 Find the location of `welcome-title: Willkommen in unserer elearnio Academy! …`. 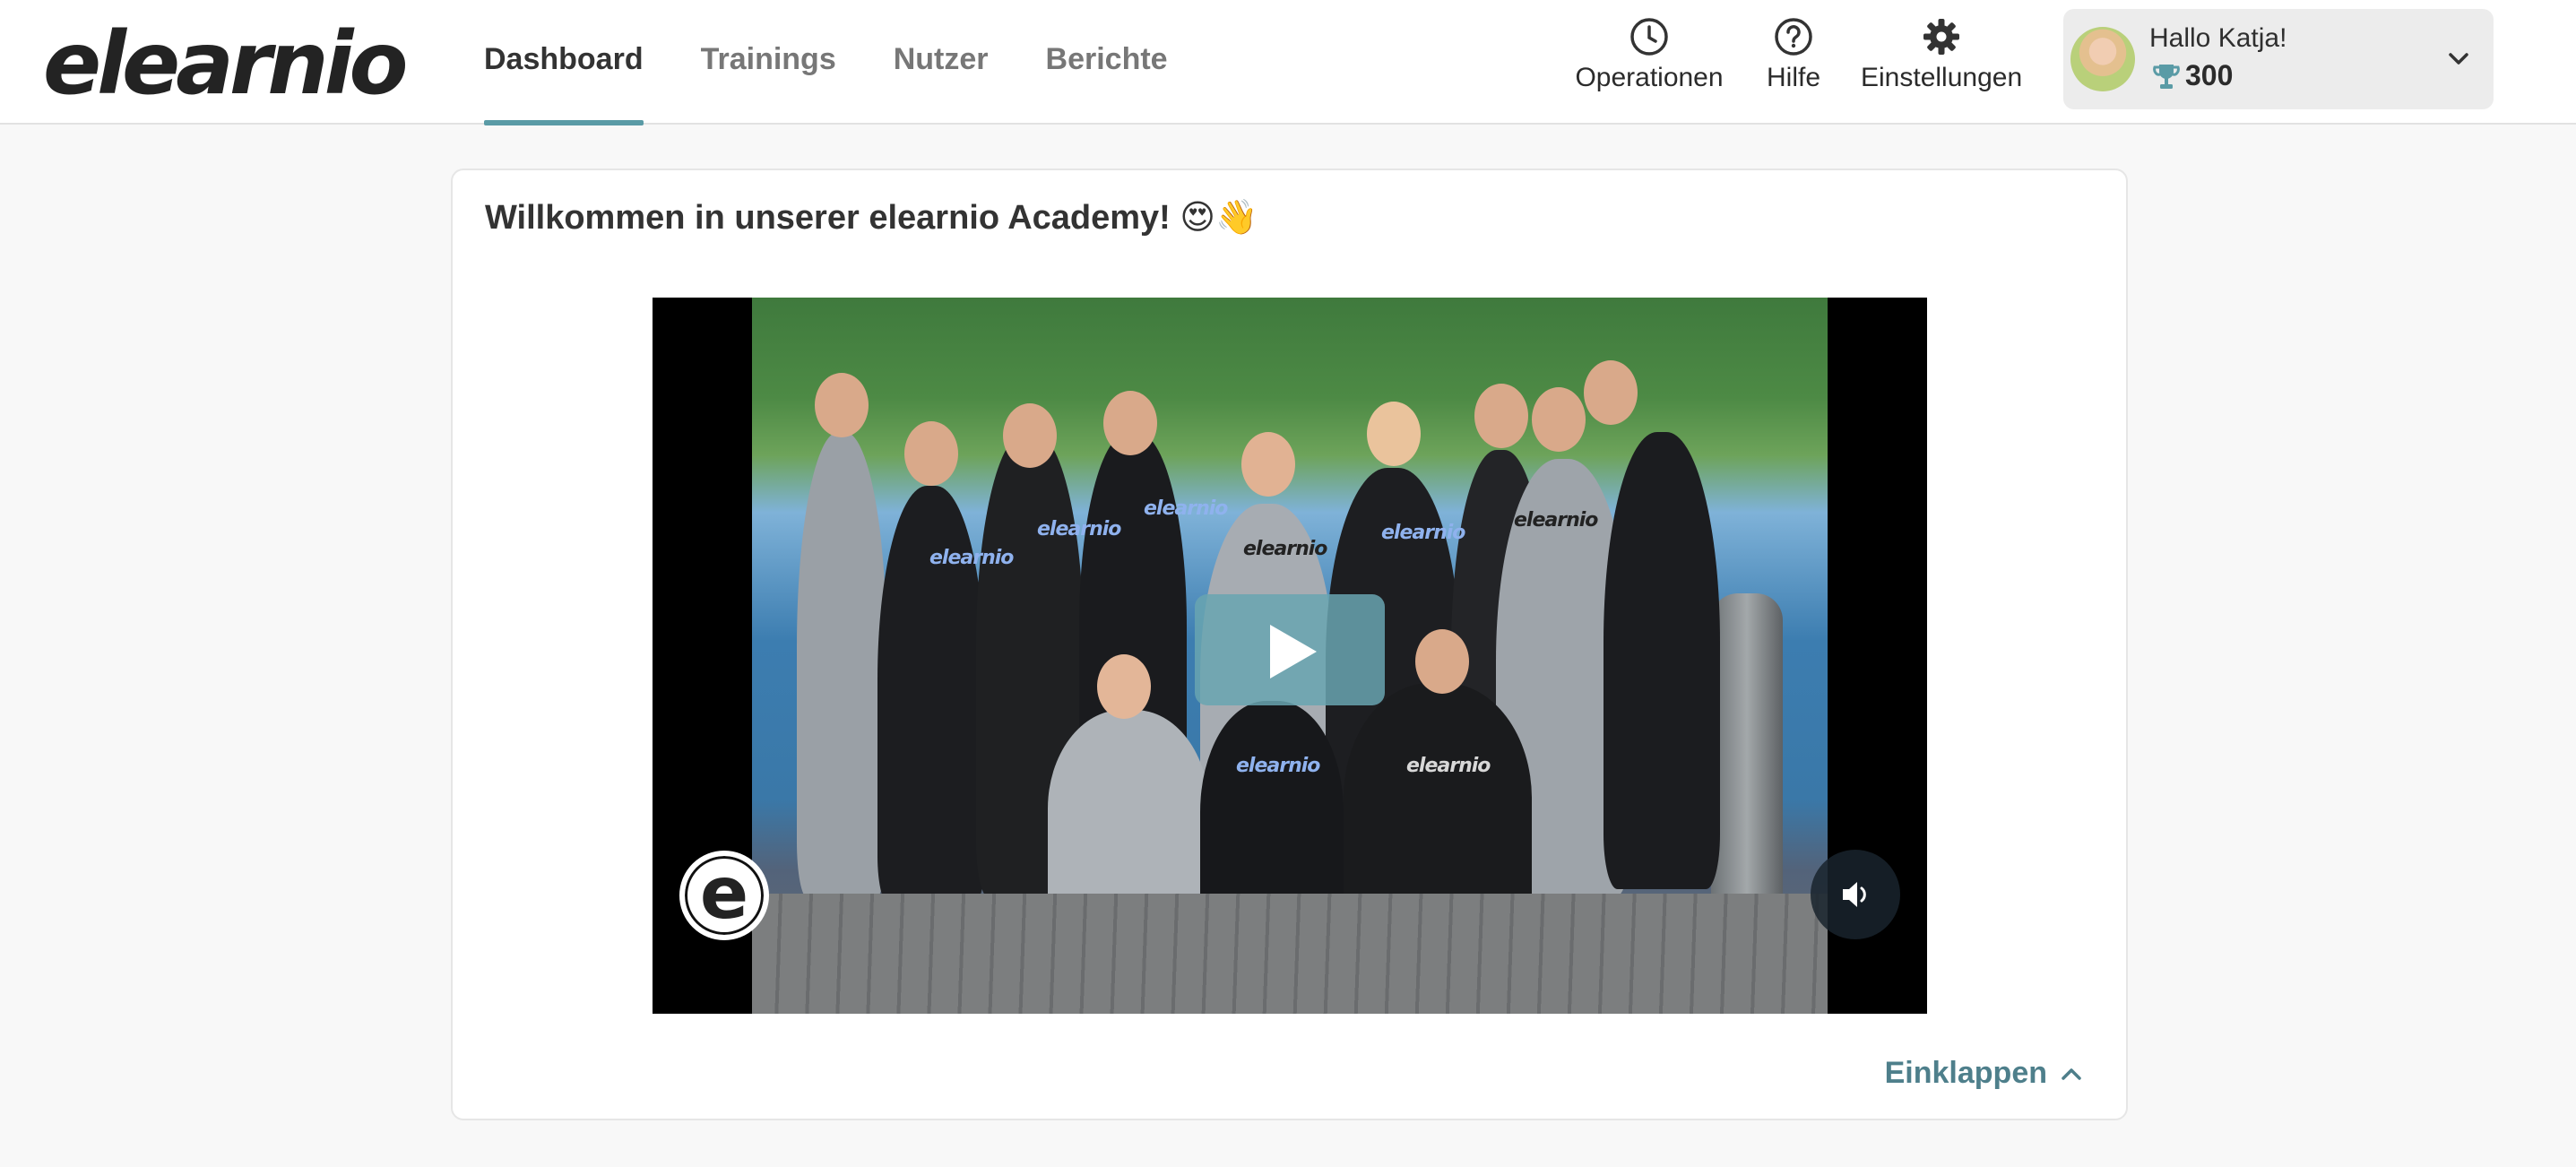

welcome-title: Willkommen in unserer elearnio Academy! … is located at coordinates (871, 218).